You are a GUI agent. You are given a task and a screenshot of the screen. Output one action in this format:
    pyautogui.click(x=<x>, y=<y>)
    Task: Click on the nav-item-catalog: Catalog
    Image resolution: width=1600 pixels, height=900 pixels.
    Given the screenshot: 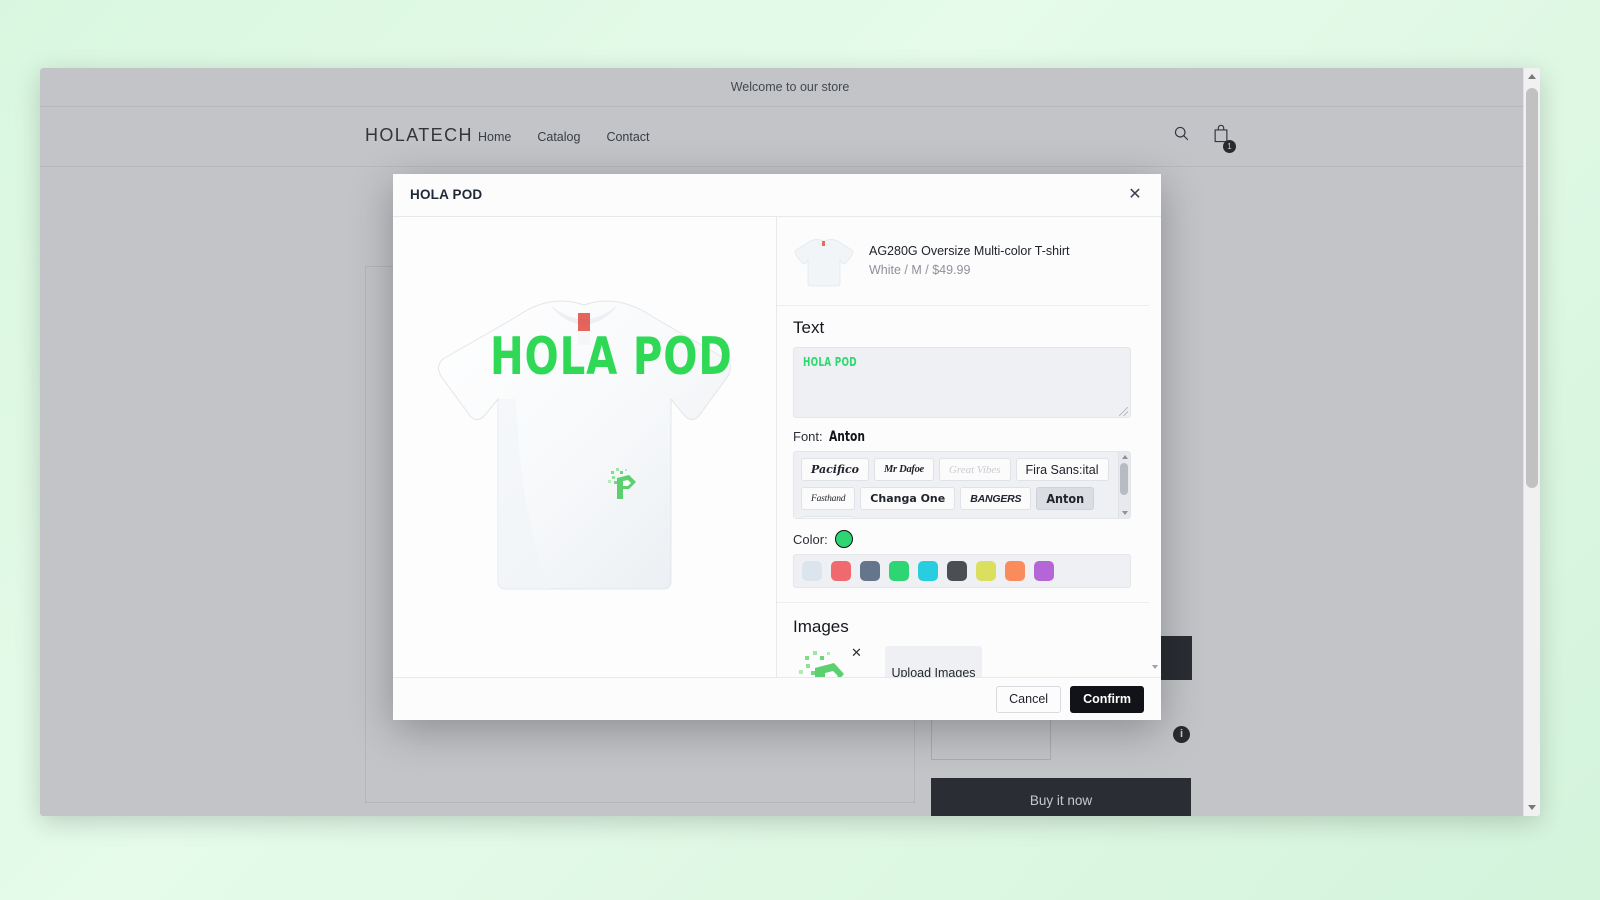 What is the action you would take?
    pyautogui.click(x=558, y=137)
    